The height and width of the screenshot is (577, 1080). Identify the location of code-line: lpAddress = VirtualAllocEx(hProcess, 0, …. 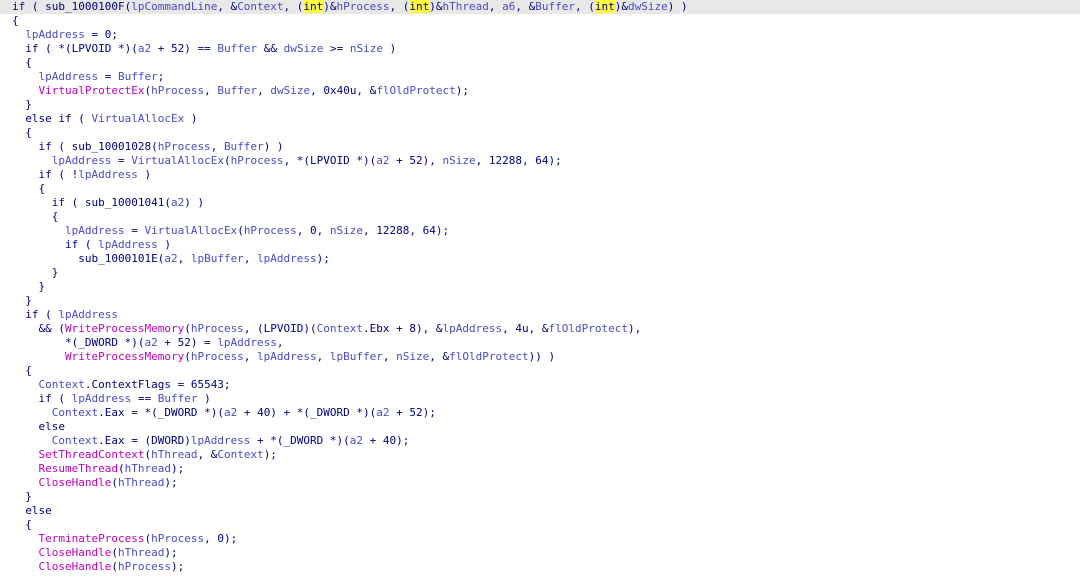
(540, 231).